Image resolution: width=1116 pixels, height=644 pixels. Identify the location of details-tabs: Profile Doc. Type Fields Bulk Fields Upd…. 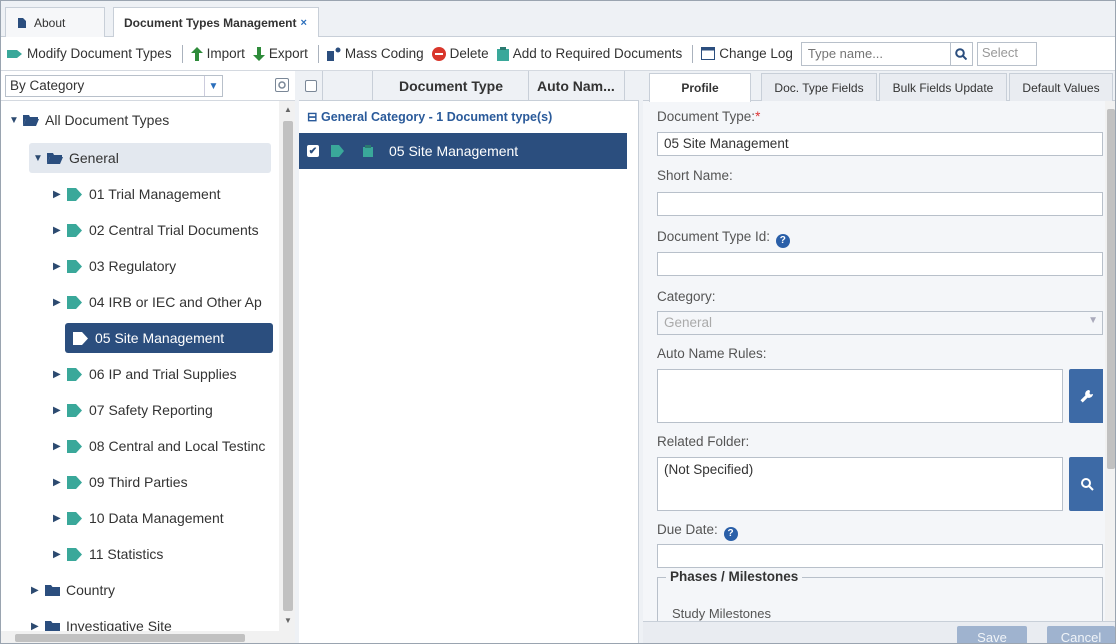
(879, 86).